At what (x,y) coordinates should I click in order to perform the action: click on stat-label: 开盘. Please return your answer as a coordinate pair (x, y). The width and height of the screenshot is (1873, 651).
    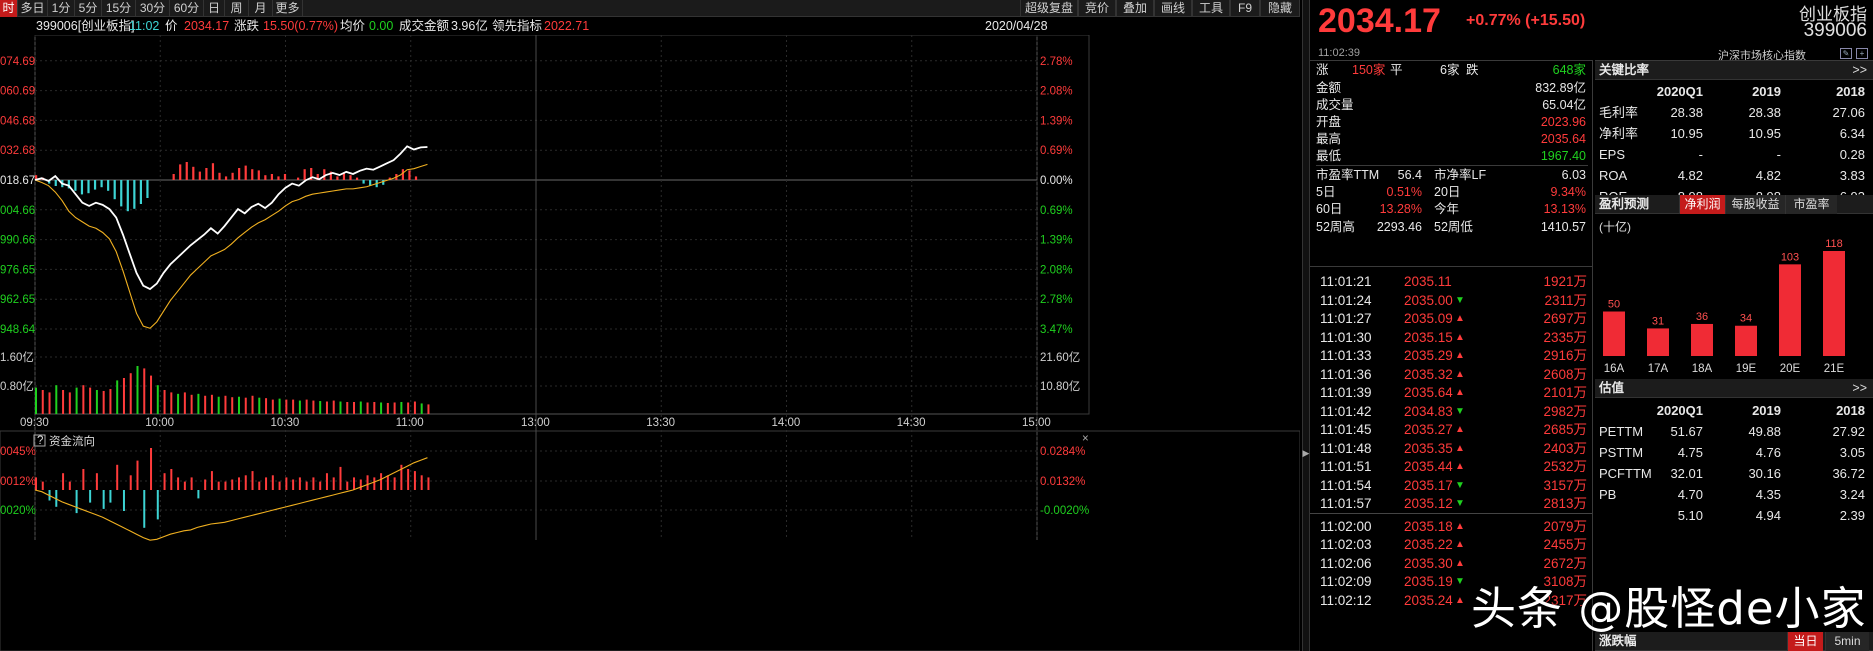
    Looking at the image, I should click on (1329, 122).